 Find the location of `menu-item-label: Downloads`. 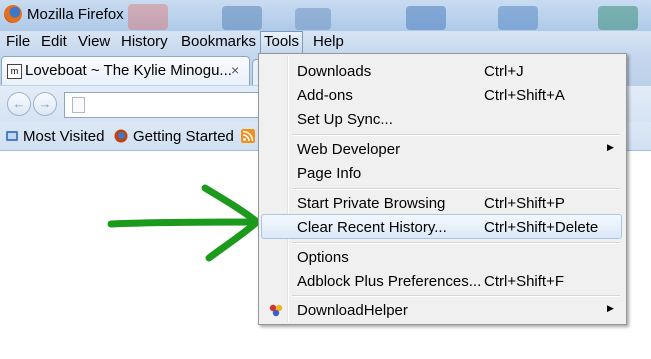

menu-item-label: Downloads is located at coordinates (334, 71).